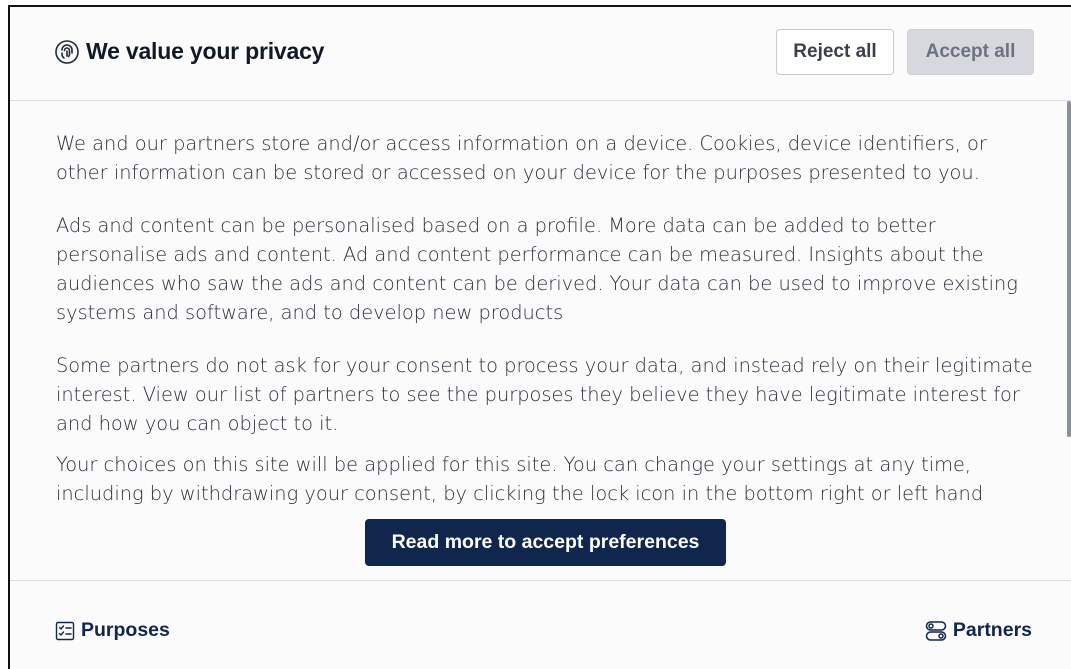  I want to click on reject-all-button: Reject all, so click(835, 52).